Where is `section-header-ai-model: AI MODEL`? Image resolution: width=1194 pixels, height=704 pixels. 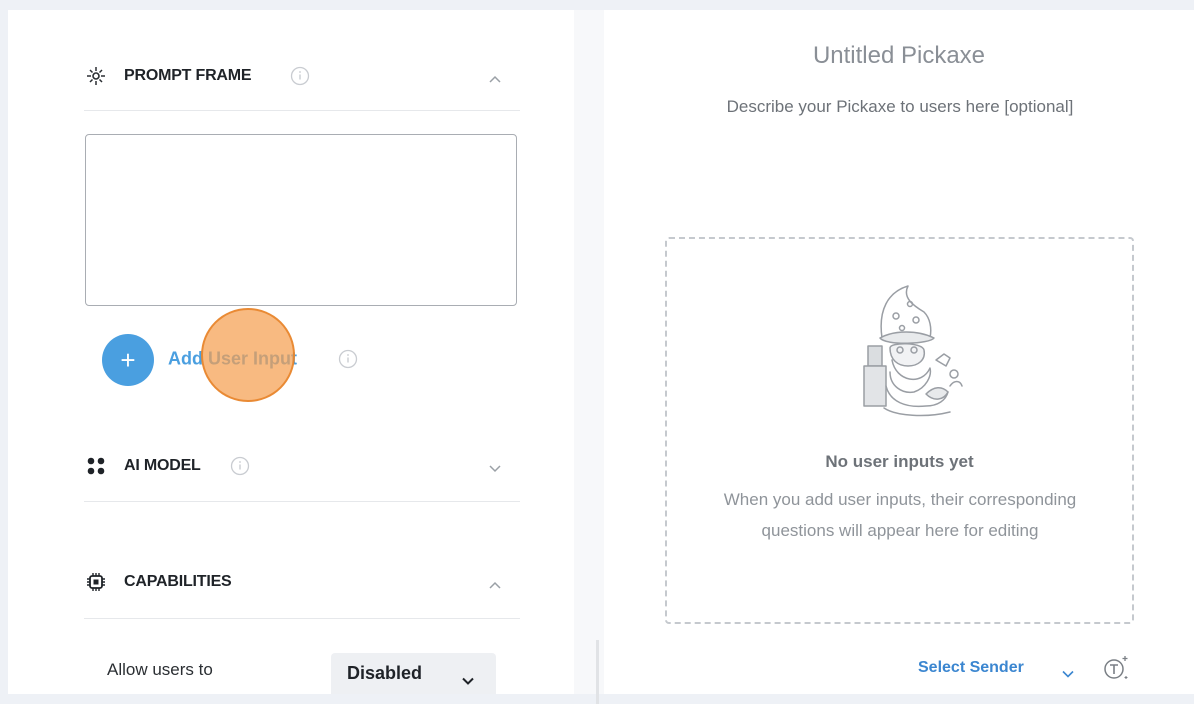 section-header-ai-model: AI MODEL is located at coordinates (293, 466).